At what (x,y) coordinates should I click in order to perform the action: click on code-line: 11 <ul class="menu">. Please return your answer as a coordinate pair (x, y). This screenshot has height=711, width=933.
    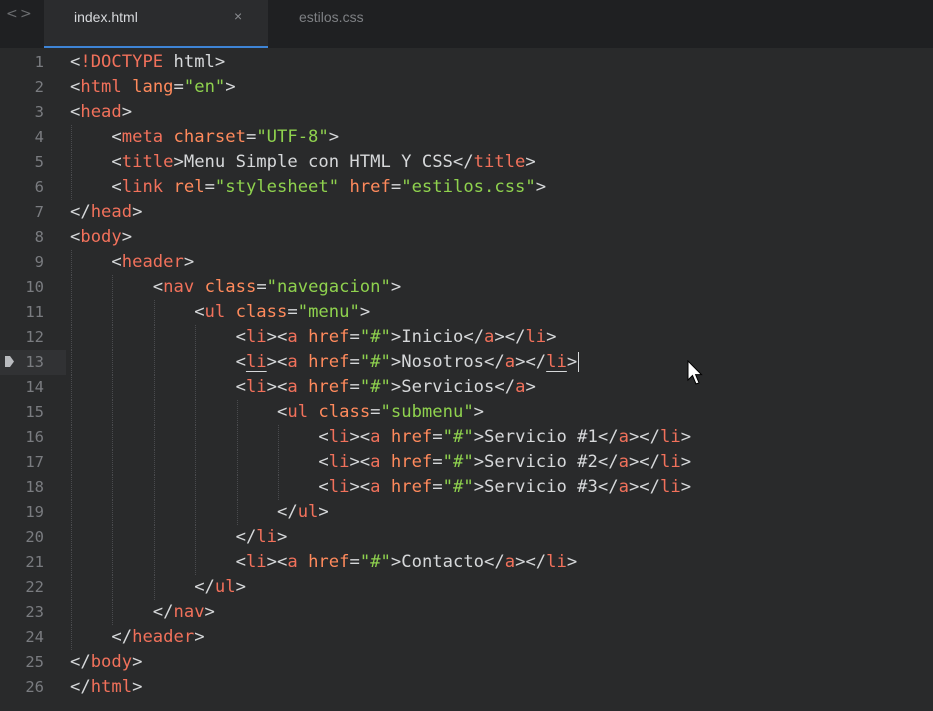
    Looking at the image, I should click on (466, 312).